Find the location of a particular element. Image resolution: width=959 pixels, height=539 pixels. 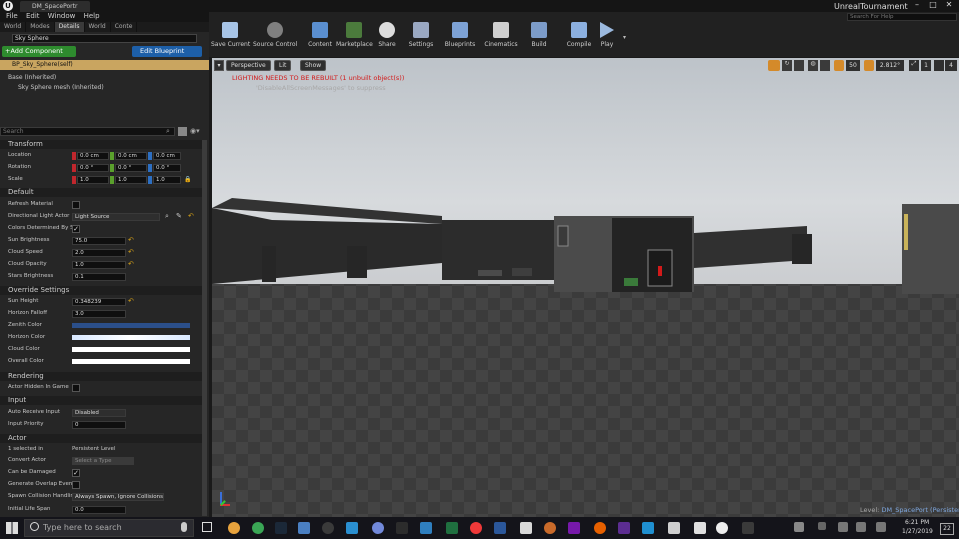

cloud-opacity-field: 1.0 is located at coordinates (99, 265).